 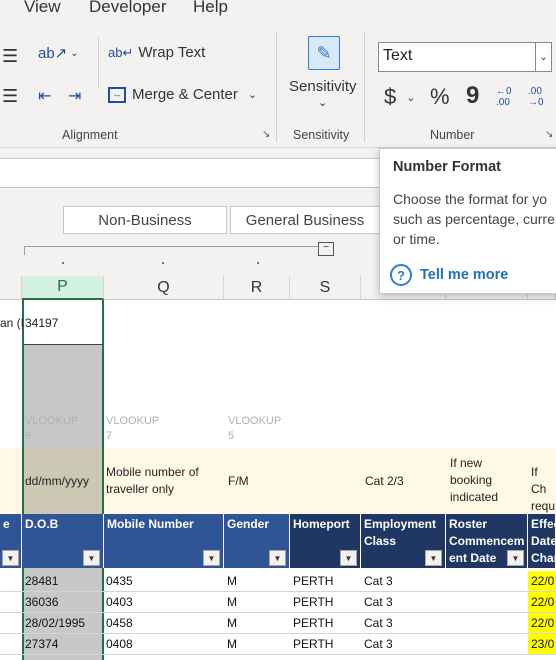 What do you see at coordinates (474, 480) in the screenshot?
I see `instruction-roster: If new booking indicated` at bounding box center [474, 480].